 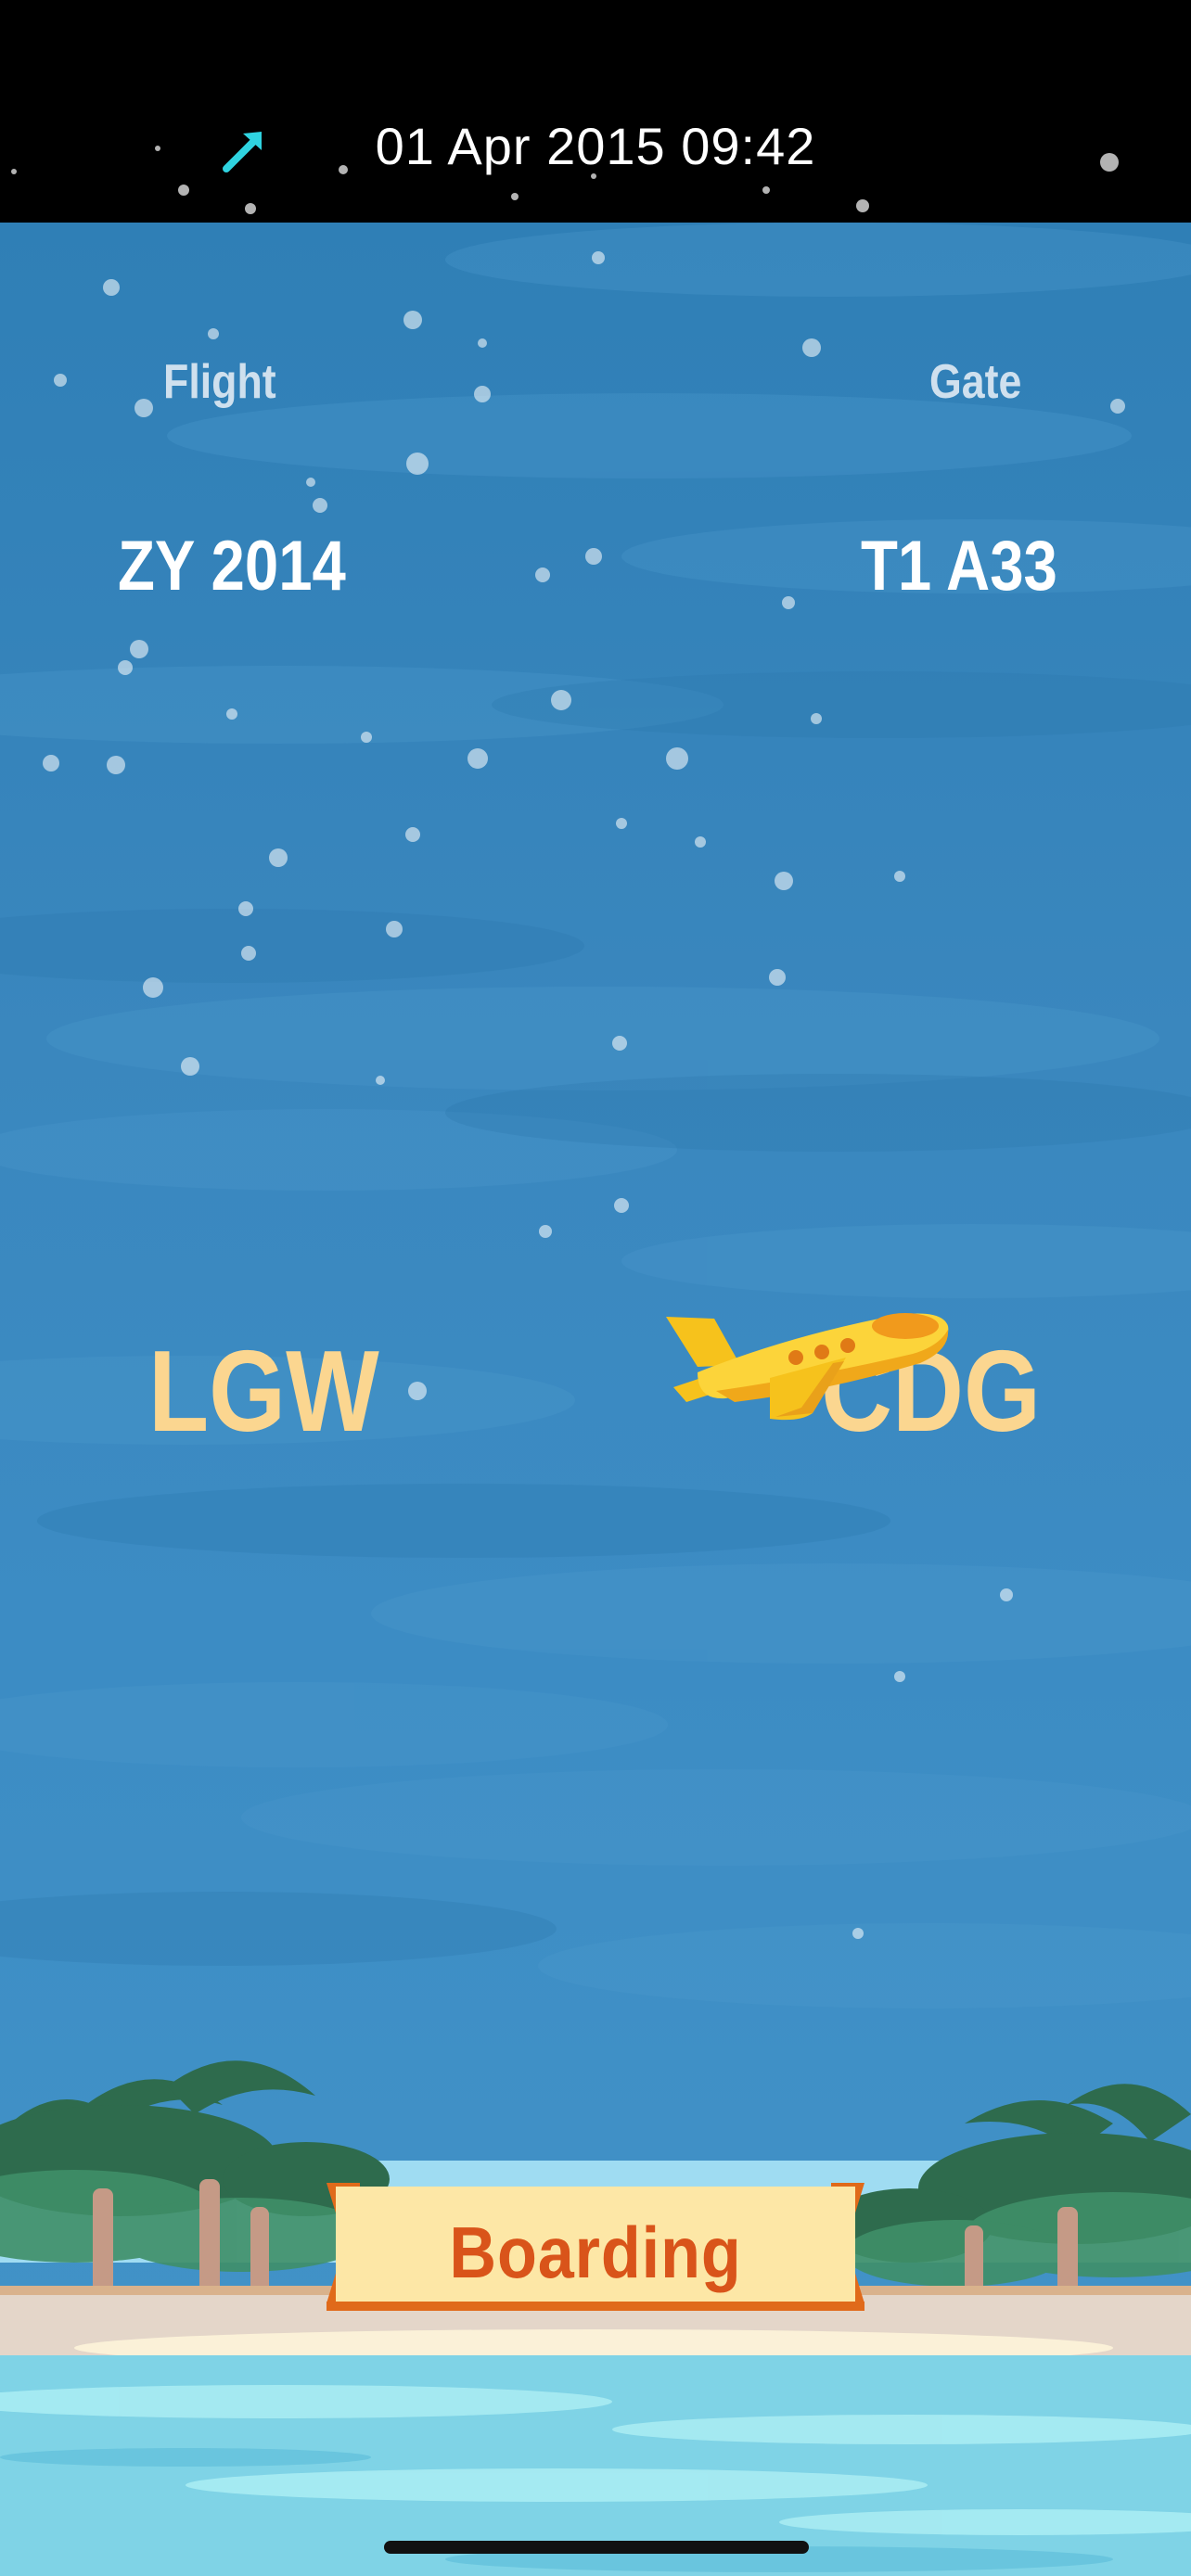 What do you see at coordinates (959, 566) in the screenshot?
I see `gate-number: T1 A33` at bounding box center [959, 566].